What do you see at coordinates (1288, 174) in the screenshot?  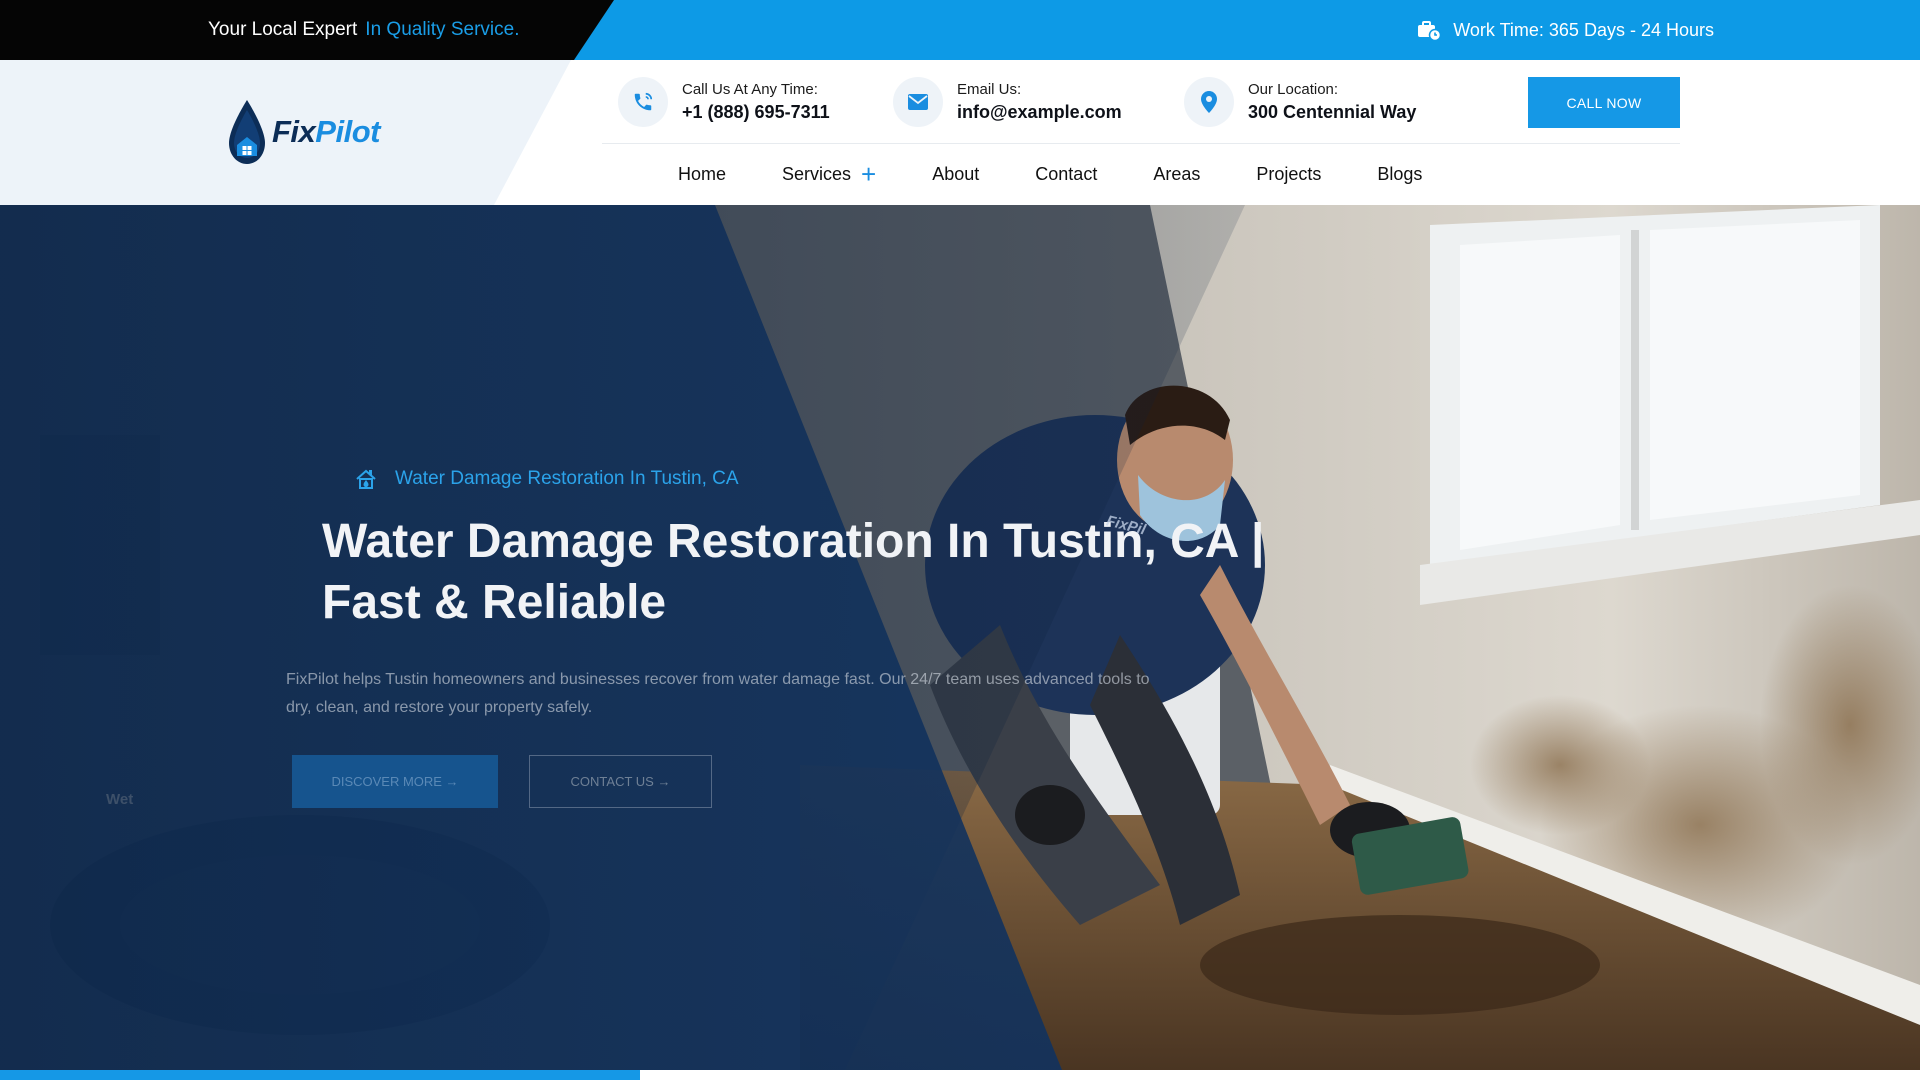 I see `nav-item-projects: Projects` at bounding box center [1288, 174].